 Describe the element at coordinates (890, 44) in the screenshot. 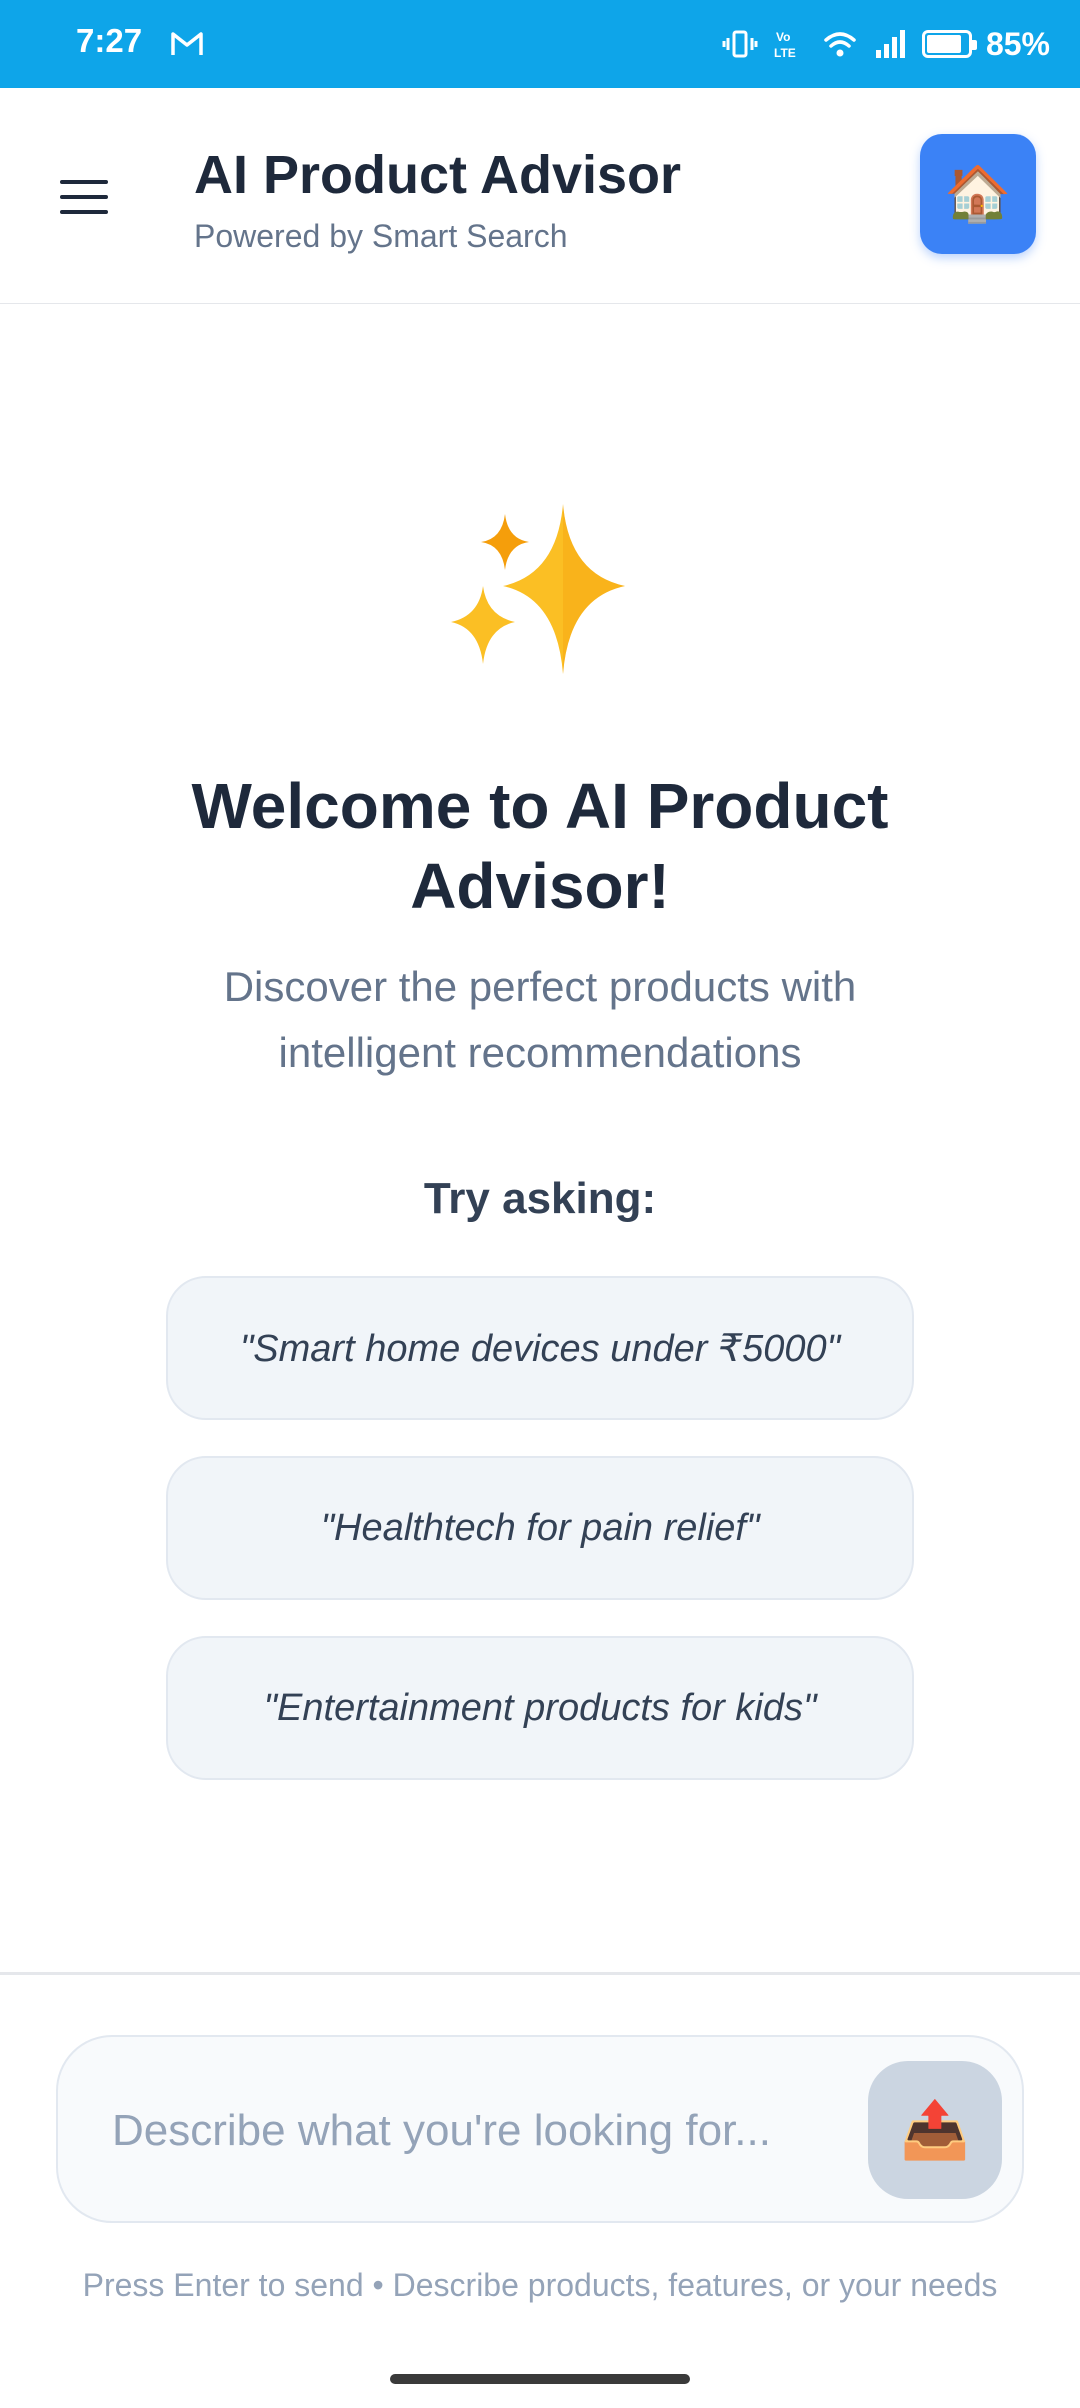

I see `signal-icon` at that location.